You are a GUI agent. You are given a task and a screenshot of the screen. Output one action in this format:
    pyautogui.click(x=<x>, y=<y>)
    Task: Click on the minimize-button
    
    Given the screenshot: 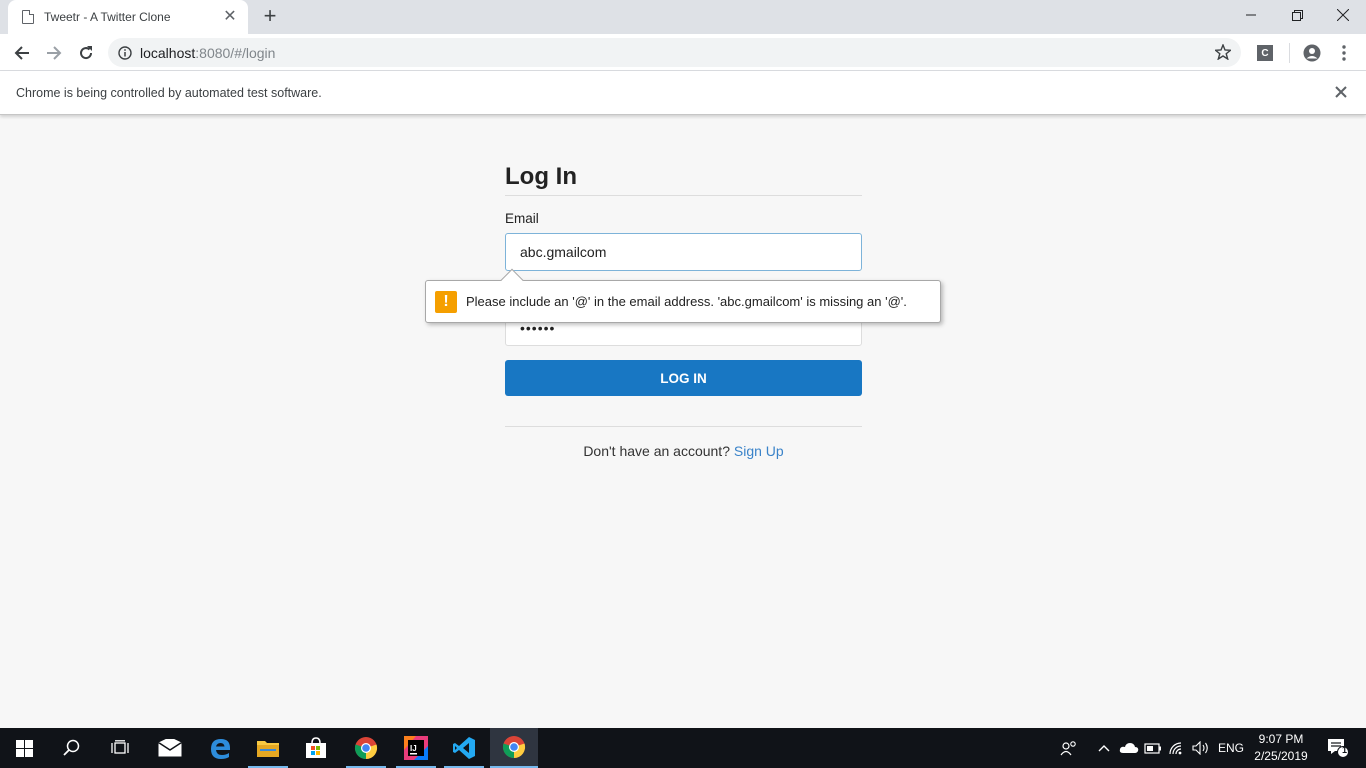 What is the action you would take?
    pyautogui.click(x=1251, y=15)
    